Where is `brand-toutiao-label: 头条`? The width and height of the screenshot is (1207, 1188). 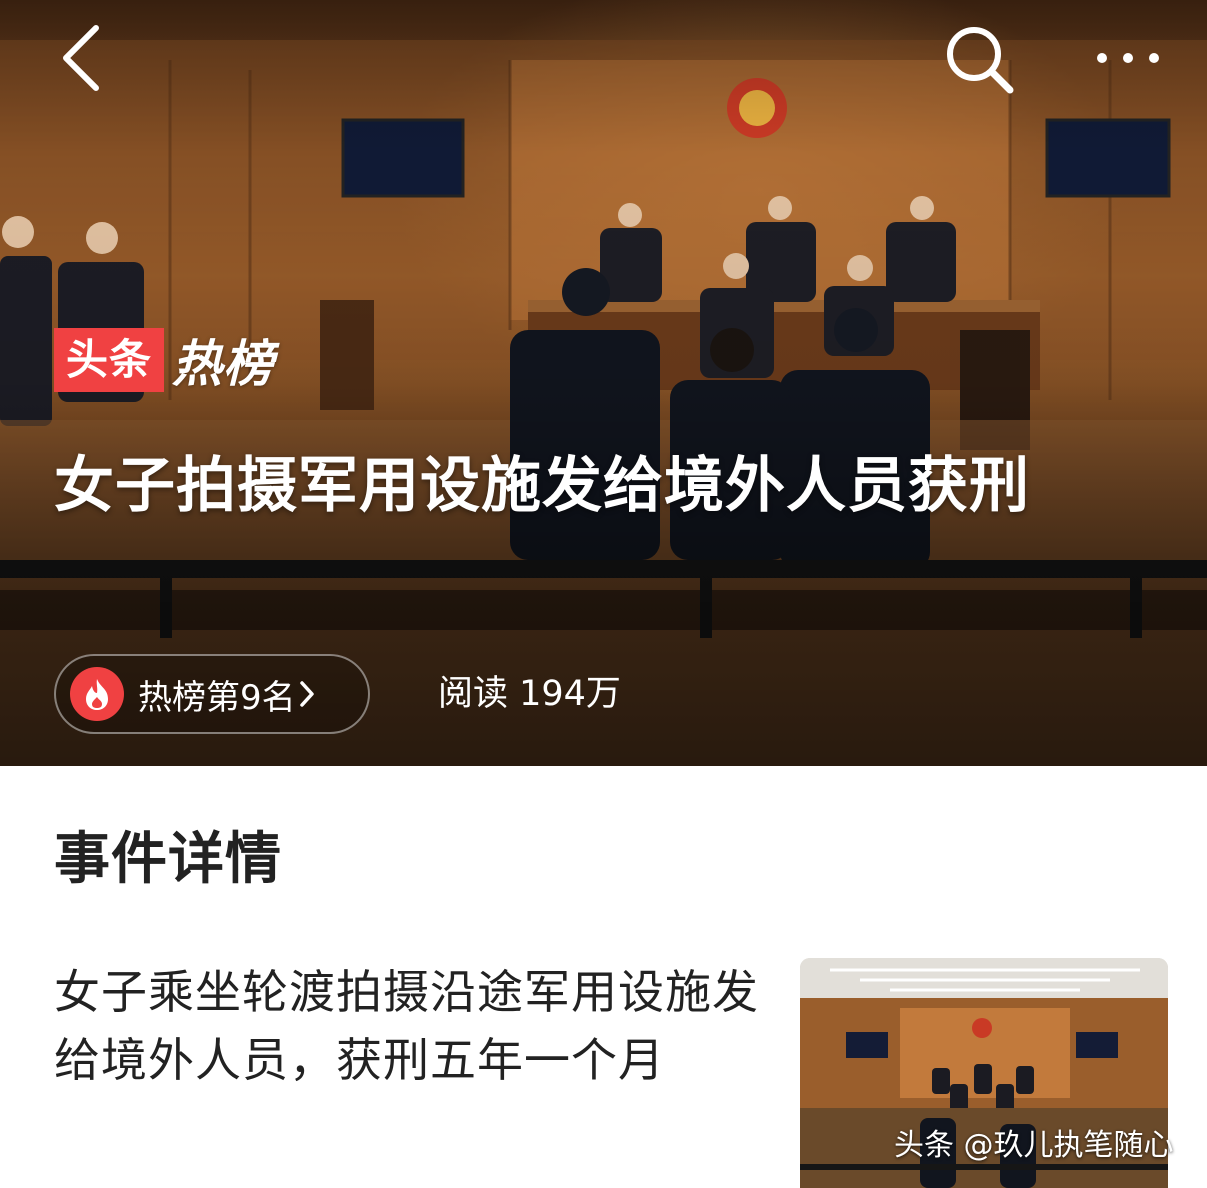
brand-toutiao-label: 头条 is located at coordinates (109, 360).